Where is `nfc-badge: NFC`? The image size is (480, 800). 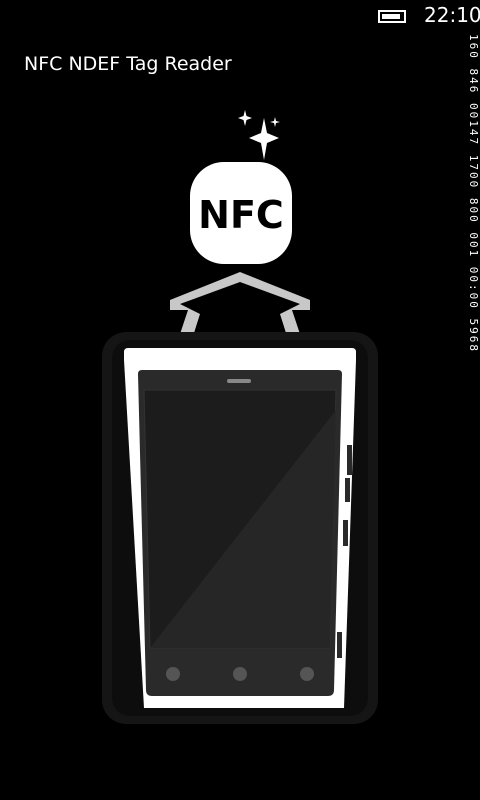
nfc-badge: NFC is located at coordinates (241, 213).